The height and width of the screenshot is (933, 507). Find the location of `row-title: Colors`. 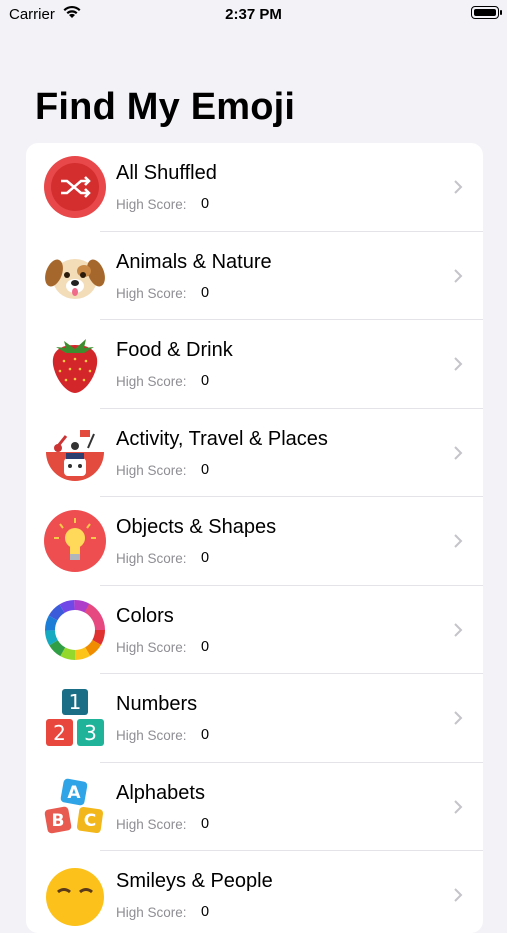

row-title: Colors is located at coordinates (145, 615).